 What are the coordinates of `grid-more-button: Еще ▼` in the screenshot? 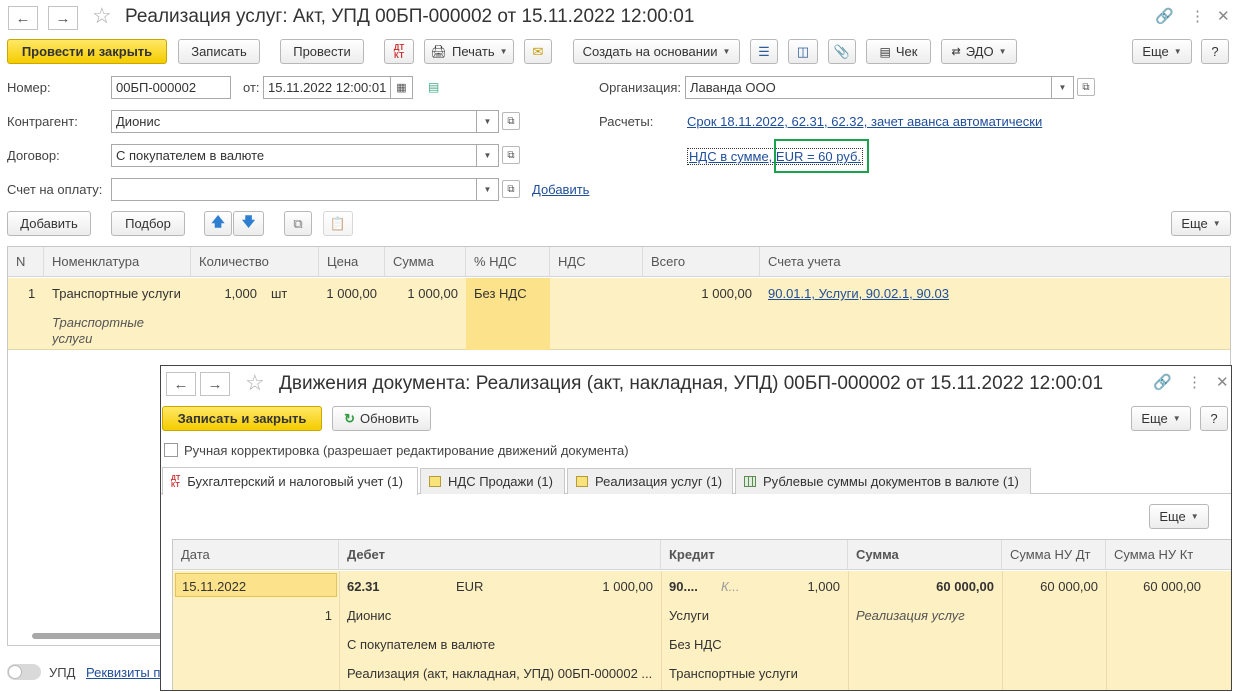 It's located at (1179, 516).